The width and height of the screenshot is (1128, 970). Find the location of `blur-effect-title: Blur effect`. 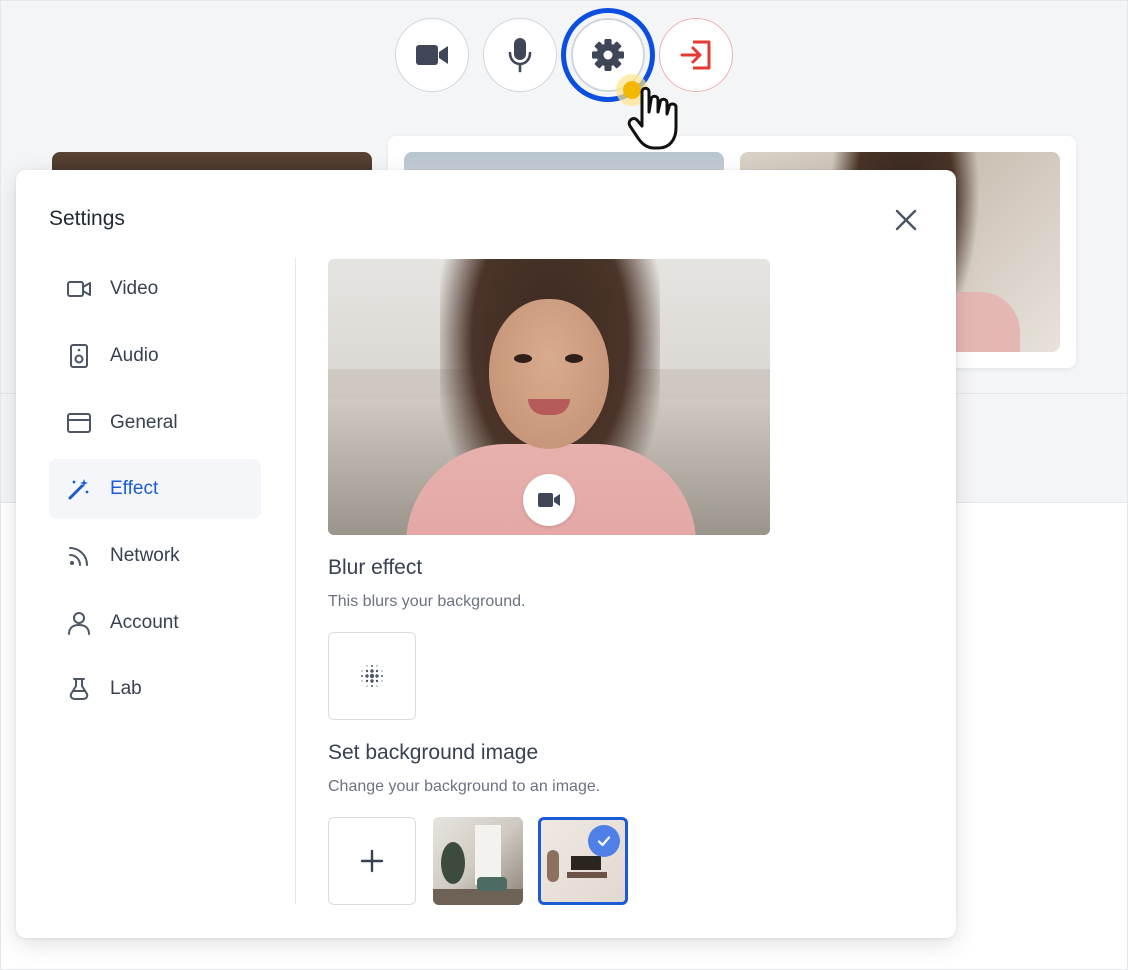

blur-effect-title: Blur effect is located at coordinates (375, 567).